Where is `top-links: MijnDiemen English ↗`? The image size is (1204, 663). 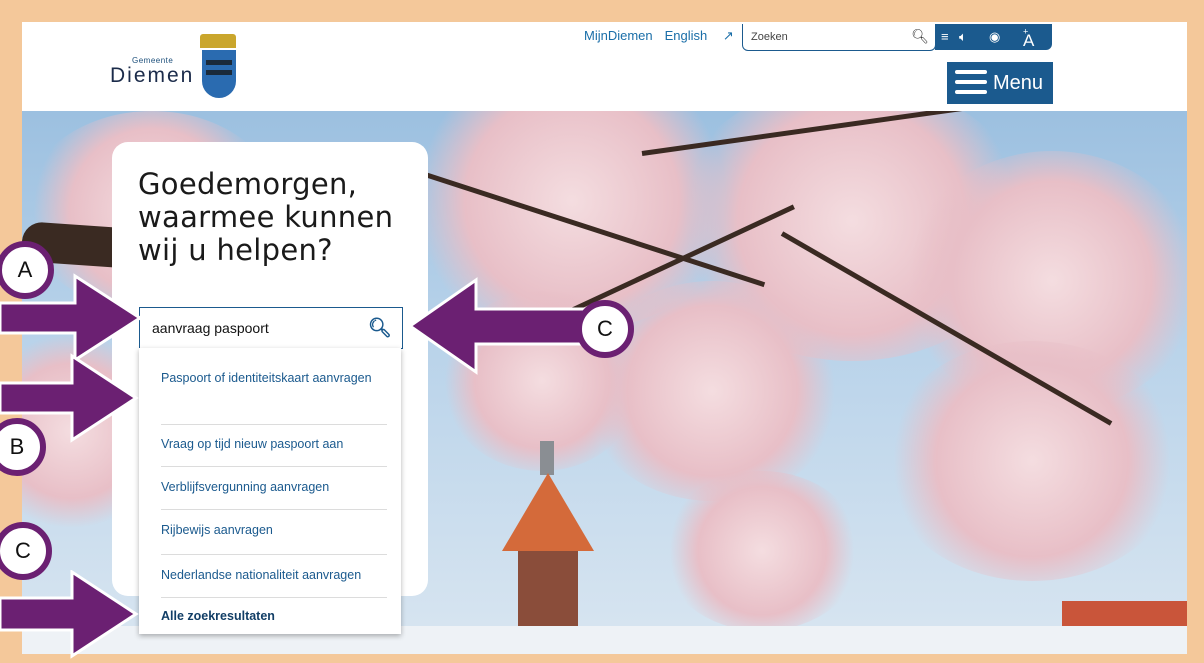
top-links: MijnDiemen English ↗ is located at coordinates (665, 36).